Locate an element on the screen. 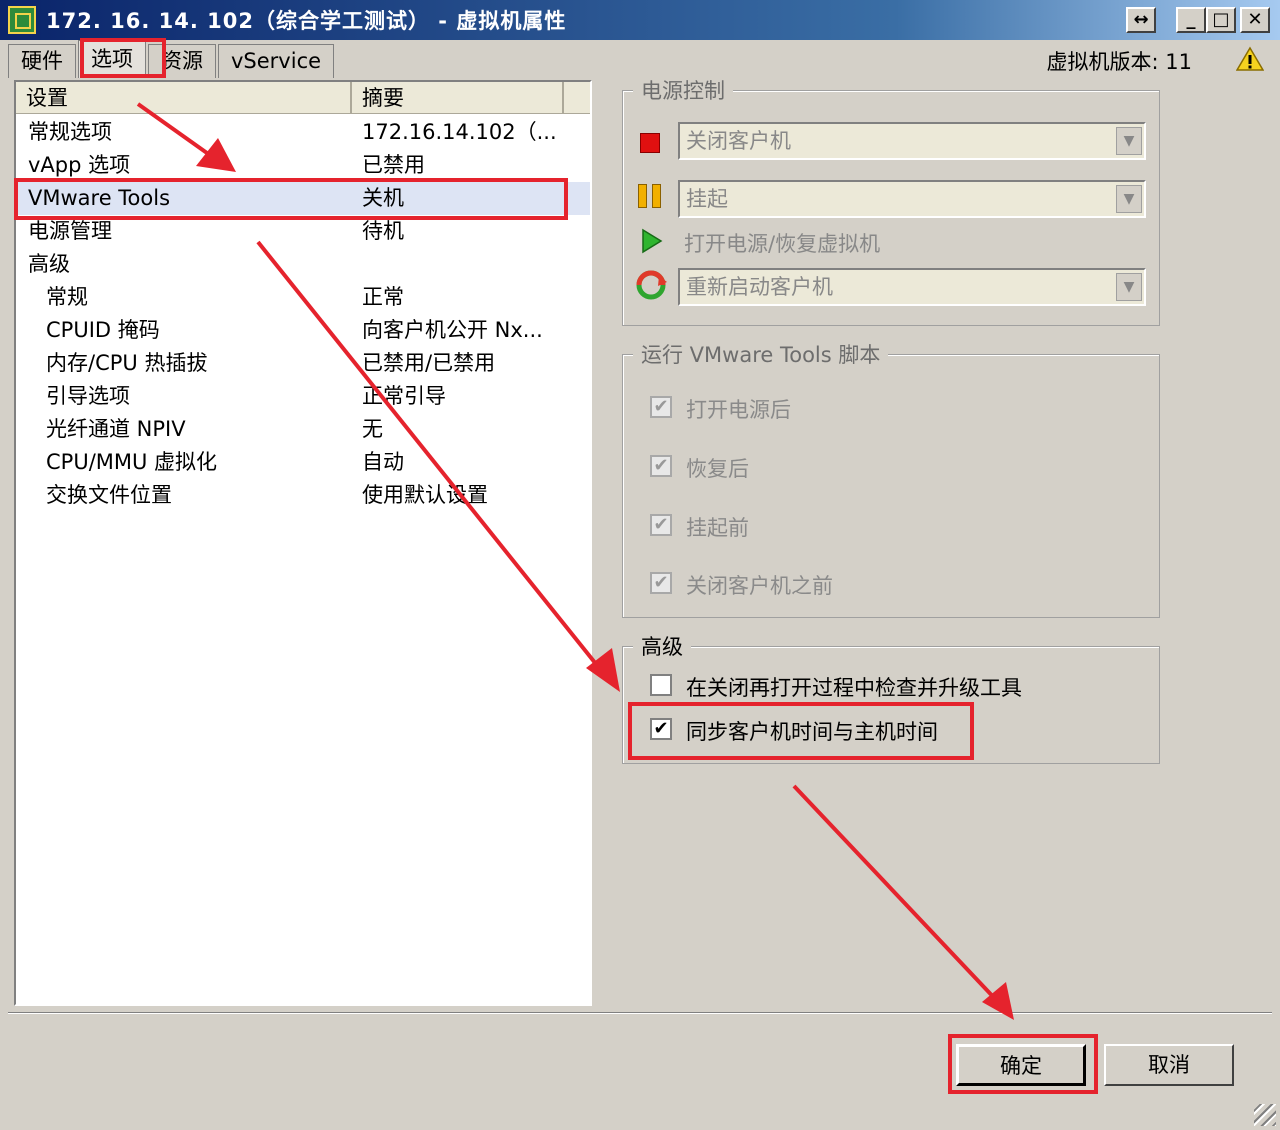 The width and height of the screenshot is (1280, 1130). row-advanced: 高级 is located at coordinates (303, 264).